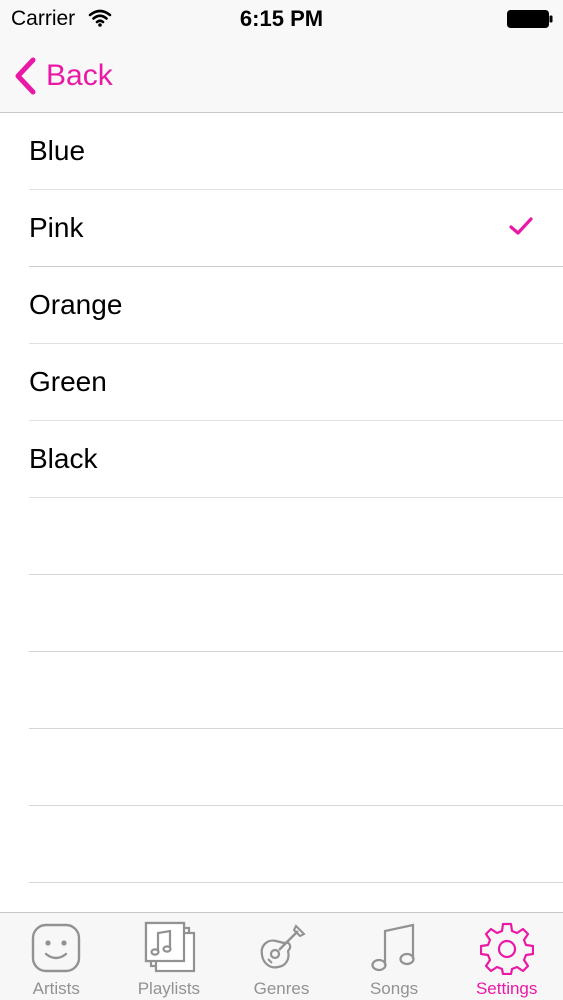 The height and width of the screenshot is (1000, 563). What do you see at coordinates (169, 988) in the screenshot?
I see `tab-label: Playlists` at bounding box center [169, 988].